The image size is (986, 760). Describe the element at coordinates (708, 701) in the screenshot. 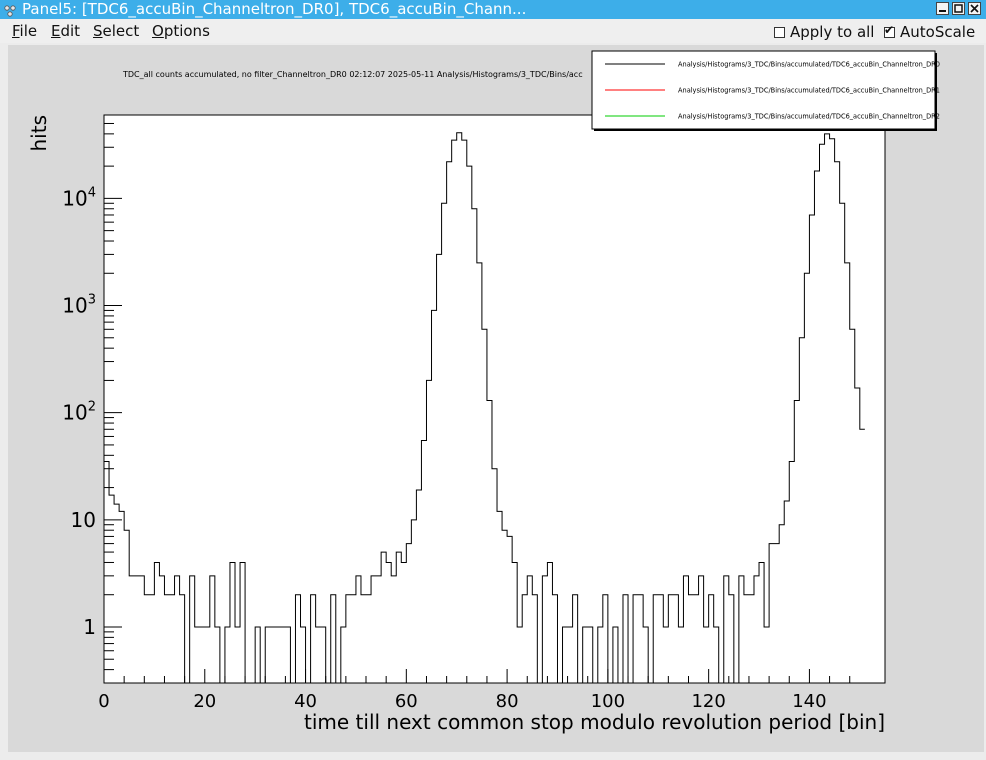

I see `x-tick-label: 120` at that location.